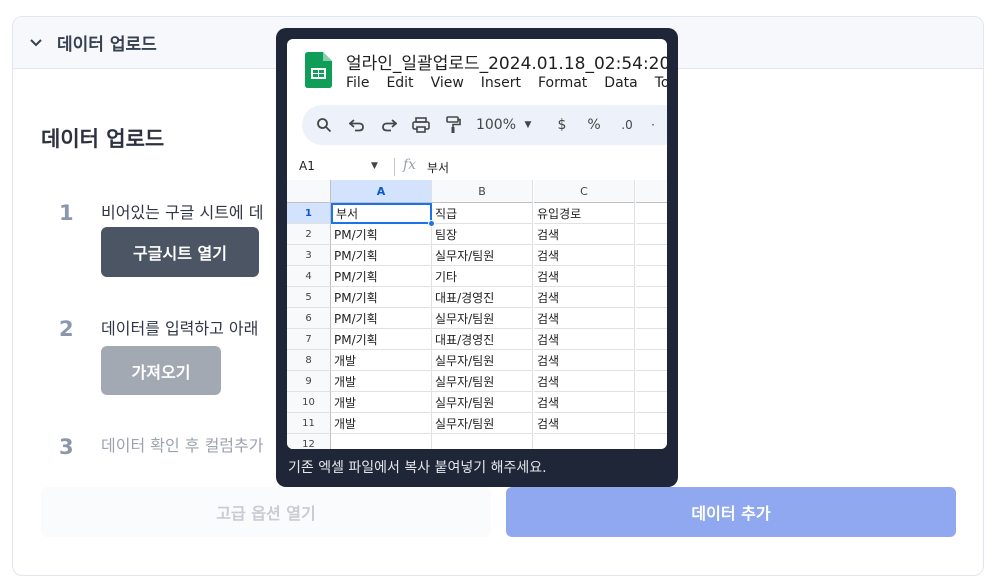  What do you see at coordinates (394, 167) in the screenshot?
I see `formula-separator` at bounding box center [394, 167].